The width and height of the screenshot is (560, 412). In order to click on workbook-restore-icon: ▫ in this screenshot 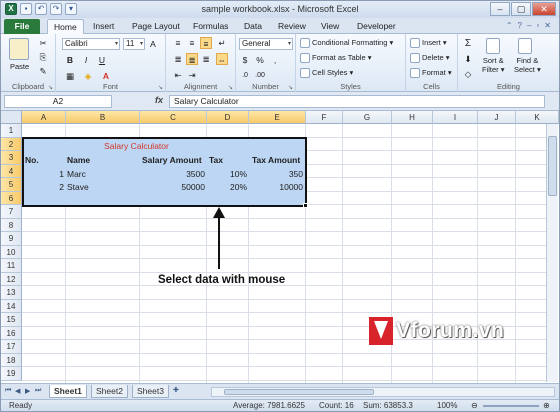, I will do `click(537, 25)`.